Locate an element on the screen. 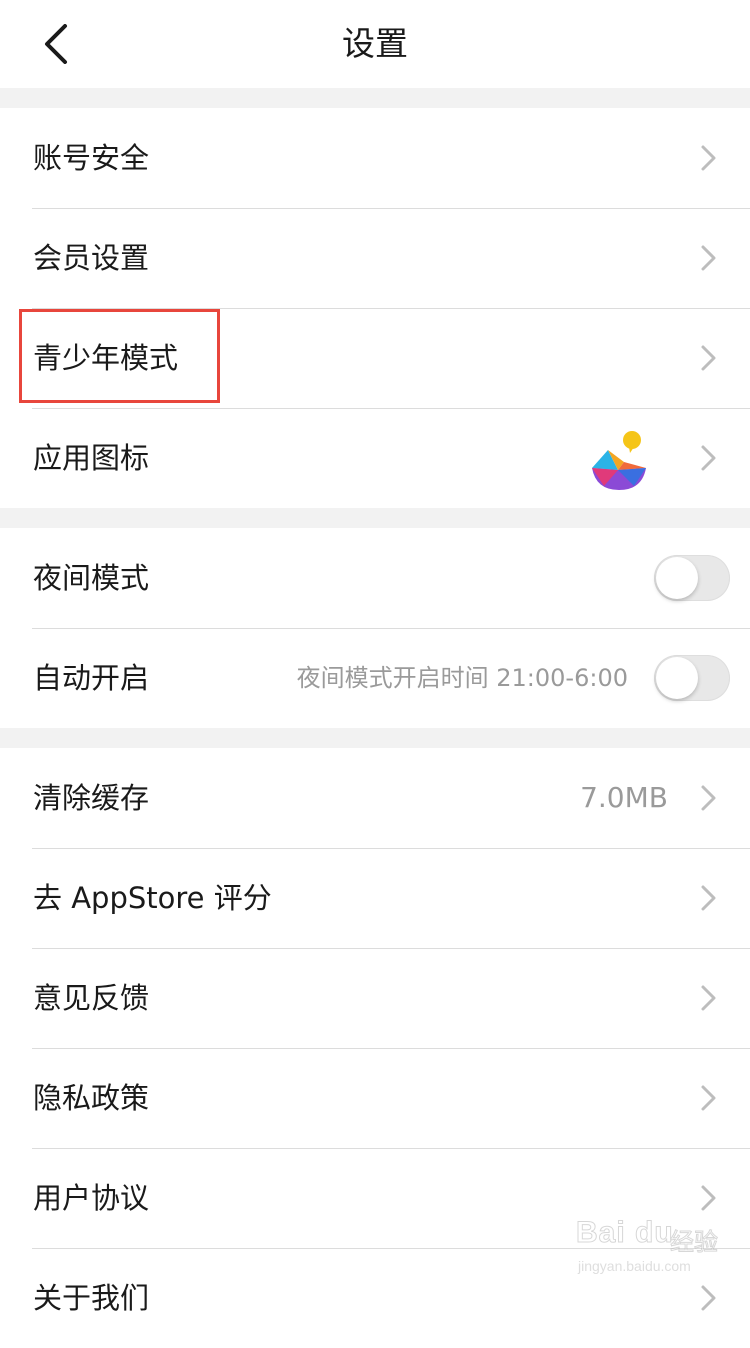  settings-item-about-us: 关于我们 is located at coordinates (375, 1298).